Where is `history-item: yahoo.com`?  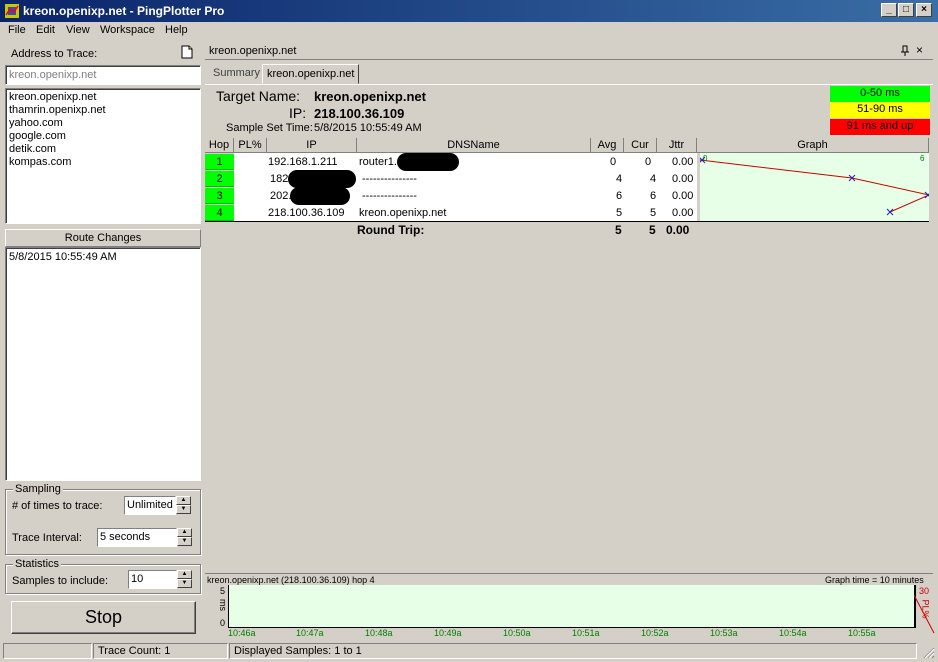 history-item: yahoo.com is located at coordinates (103, 123).